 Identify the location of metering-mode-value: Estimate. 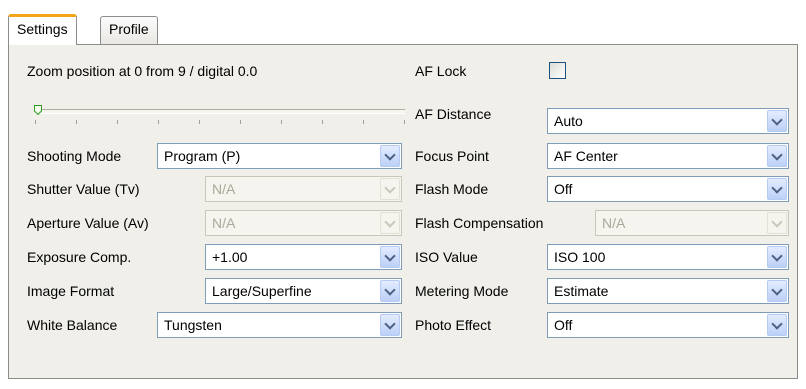
(581, 291).